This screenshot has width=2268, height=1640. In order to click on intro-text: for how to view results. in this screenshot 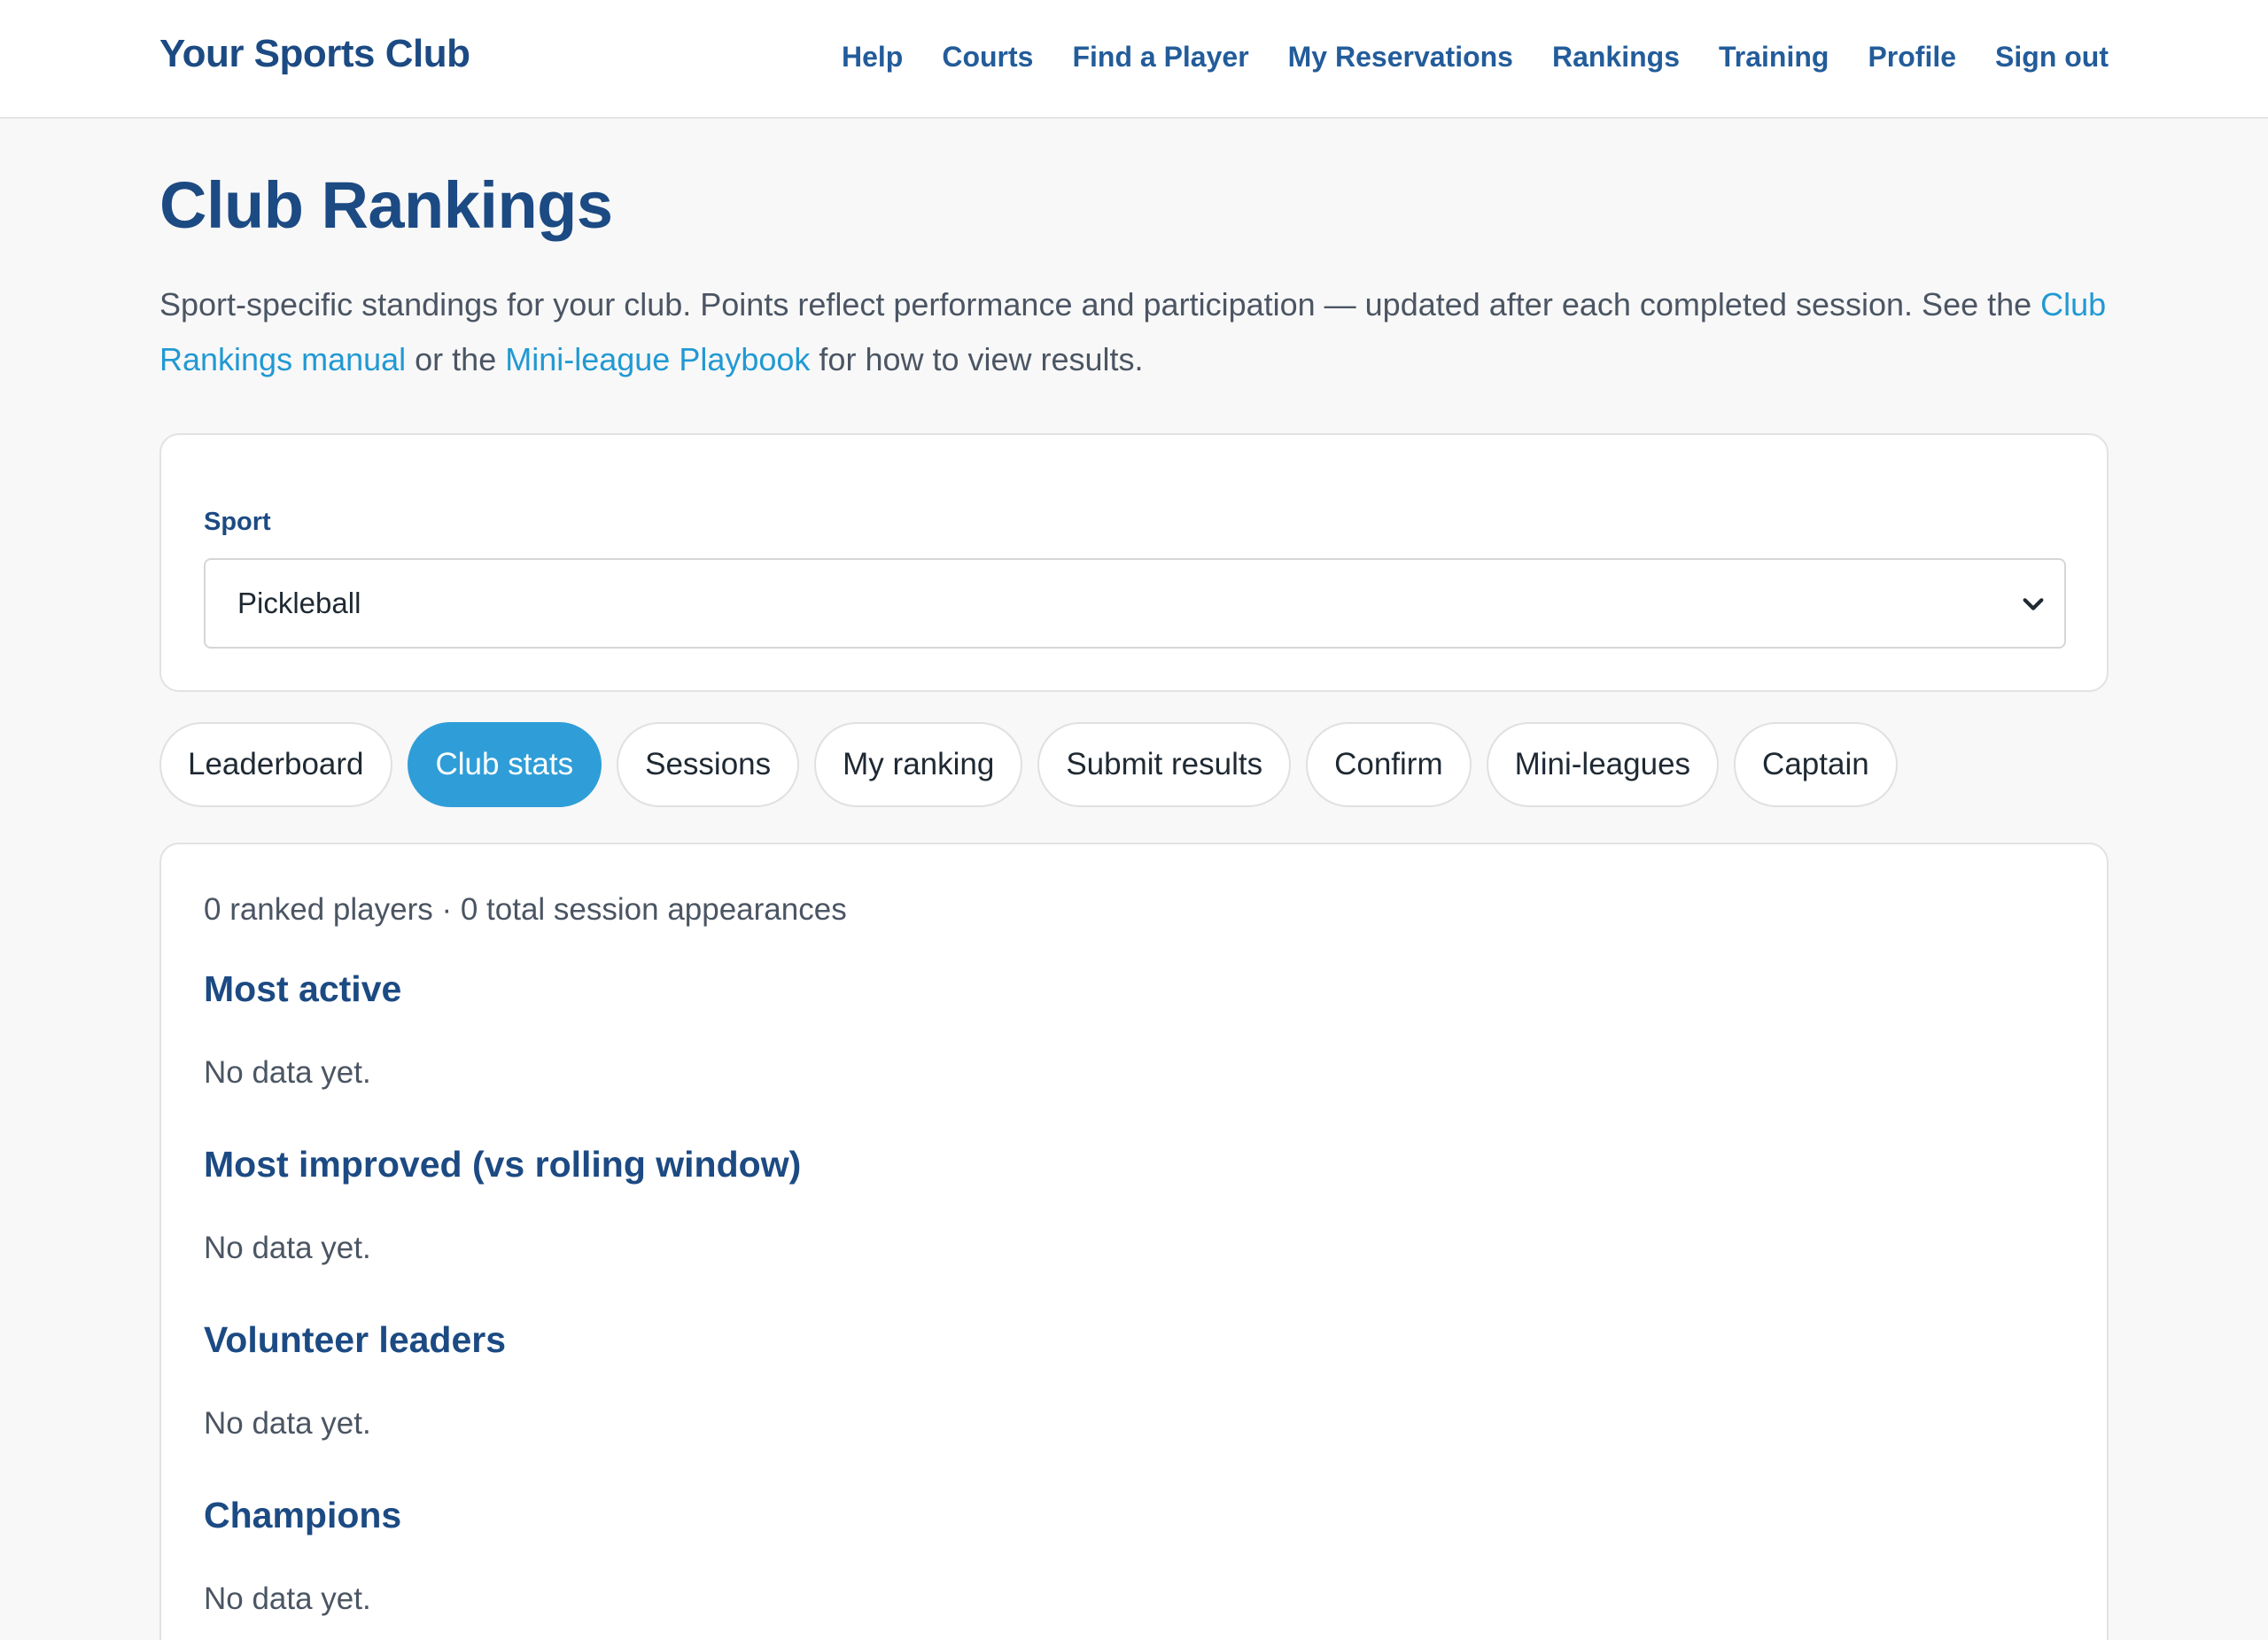, I will do `click(977, 358)`.